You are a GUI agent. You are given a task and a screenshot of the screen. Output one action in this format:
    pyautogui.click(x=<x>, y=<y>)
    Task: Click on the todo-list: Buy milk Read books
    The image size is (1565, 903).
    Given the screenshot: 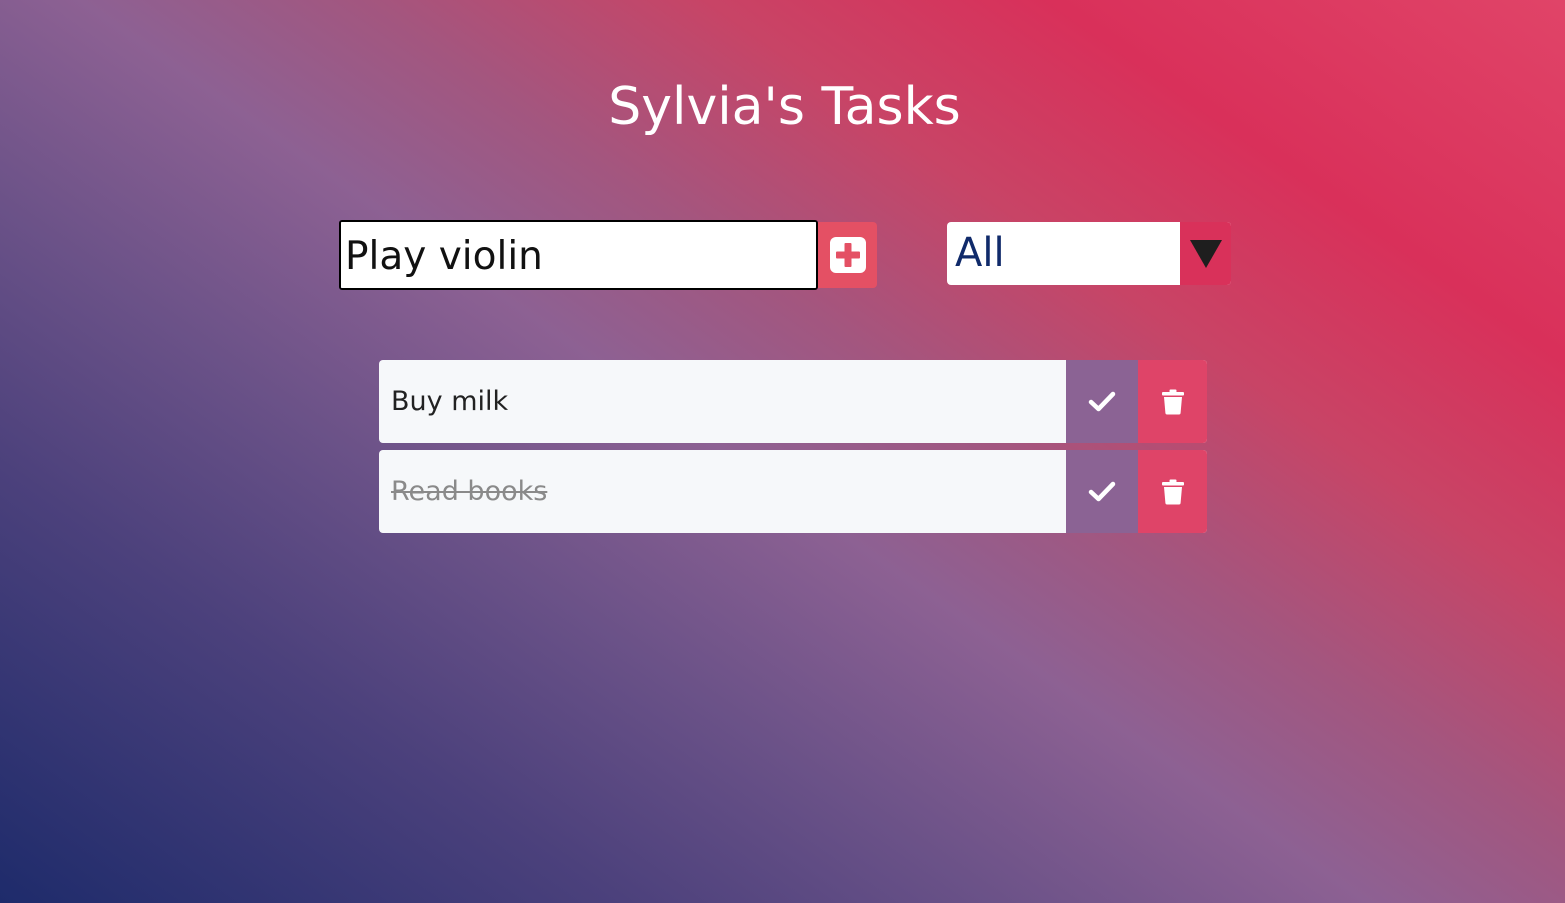 What is the action you would take?
    pyautogui.click(x=793, y=450)
    